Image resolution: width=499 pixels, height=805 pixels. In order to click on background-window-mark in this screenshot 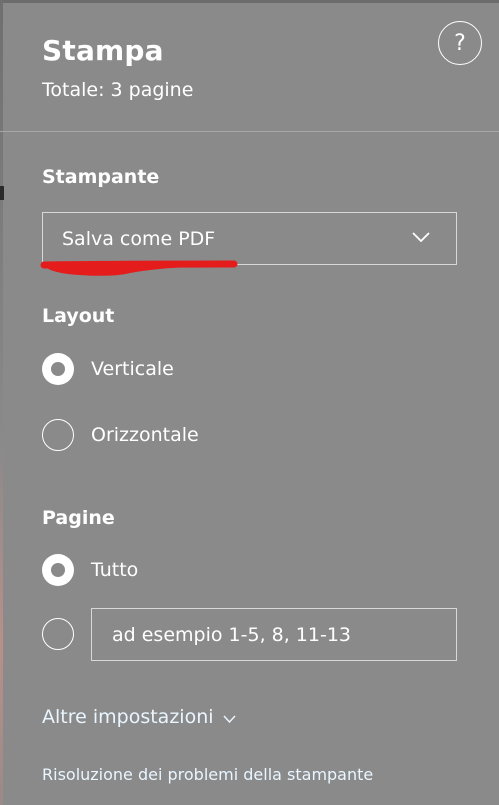, I will do `click(2, 193)`.